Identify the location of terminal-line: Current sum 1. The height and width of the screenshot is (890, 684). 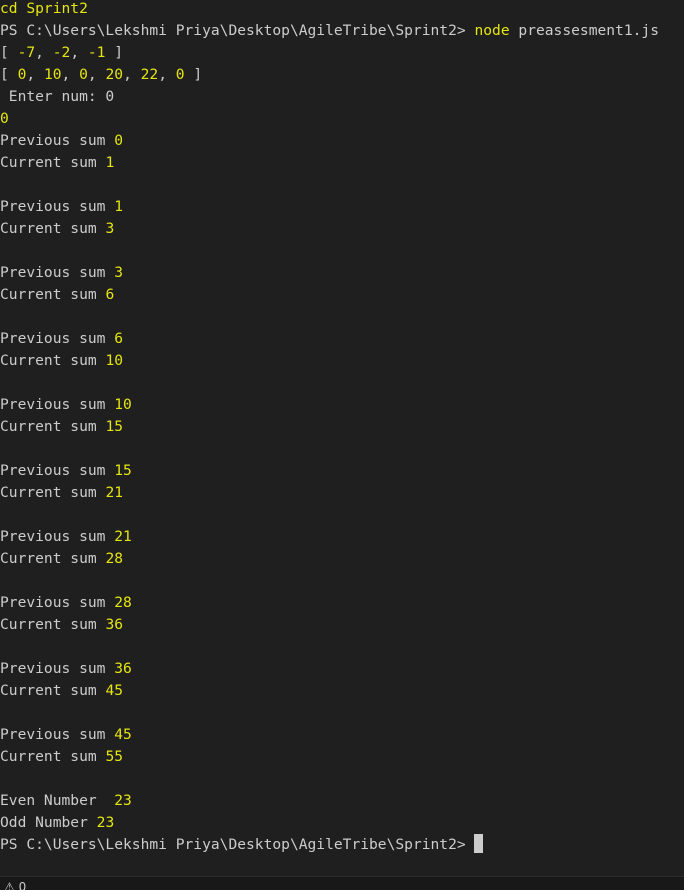
(342, 163).